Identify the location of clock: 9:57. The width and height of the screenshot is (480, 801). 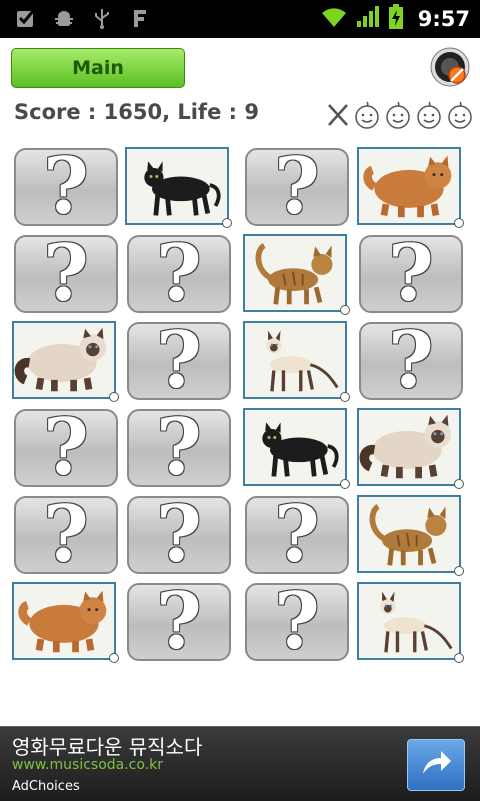
(443, 19).